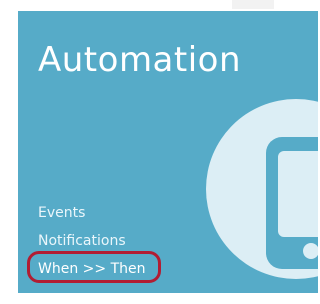  What do you see at coordinates (140, 60) in the screenshot?
I see `tile-title: Automation` at bounding box center [140, 60].